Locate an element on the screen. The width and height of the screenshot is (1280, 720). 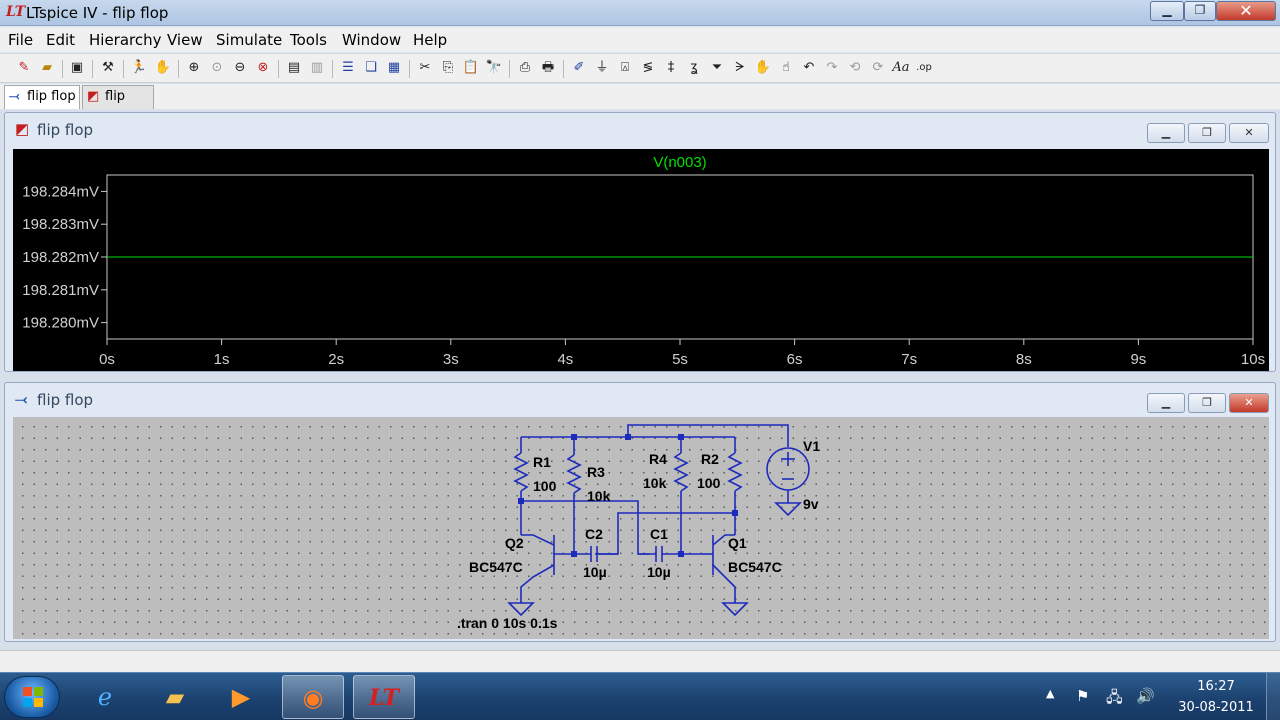
waveform-close-button: ✕ is located at coordinates (1249, 133).